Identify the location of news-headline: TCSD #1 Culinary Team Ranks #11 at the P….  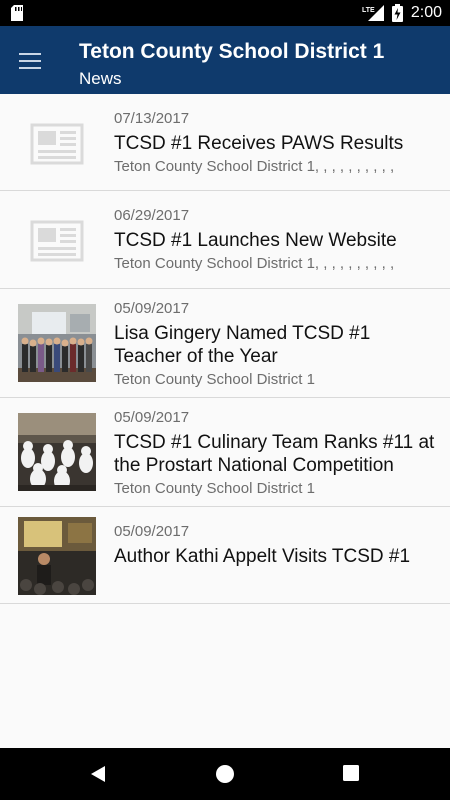
(277, 454).